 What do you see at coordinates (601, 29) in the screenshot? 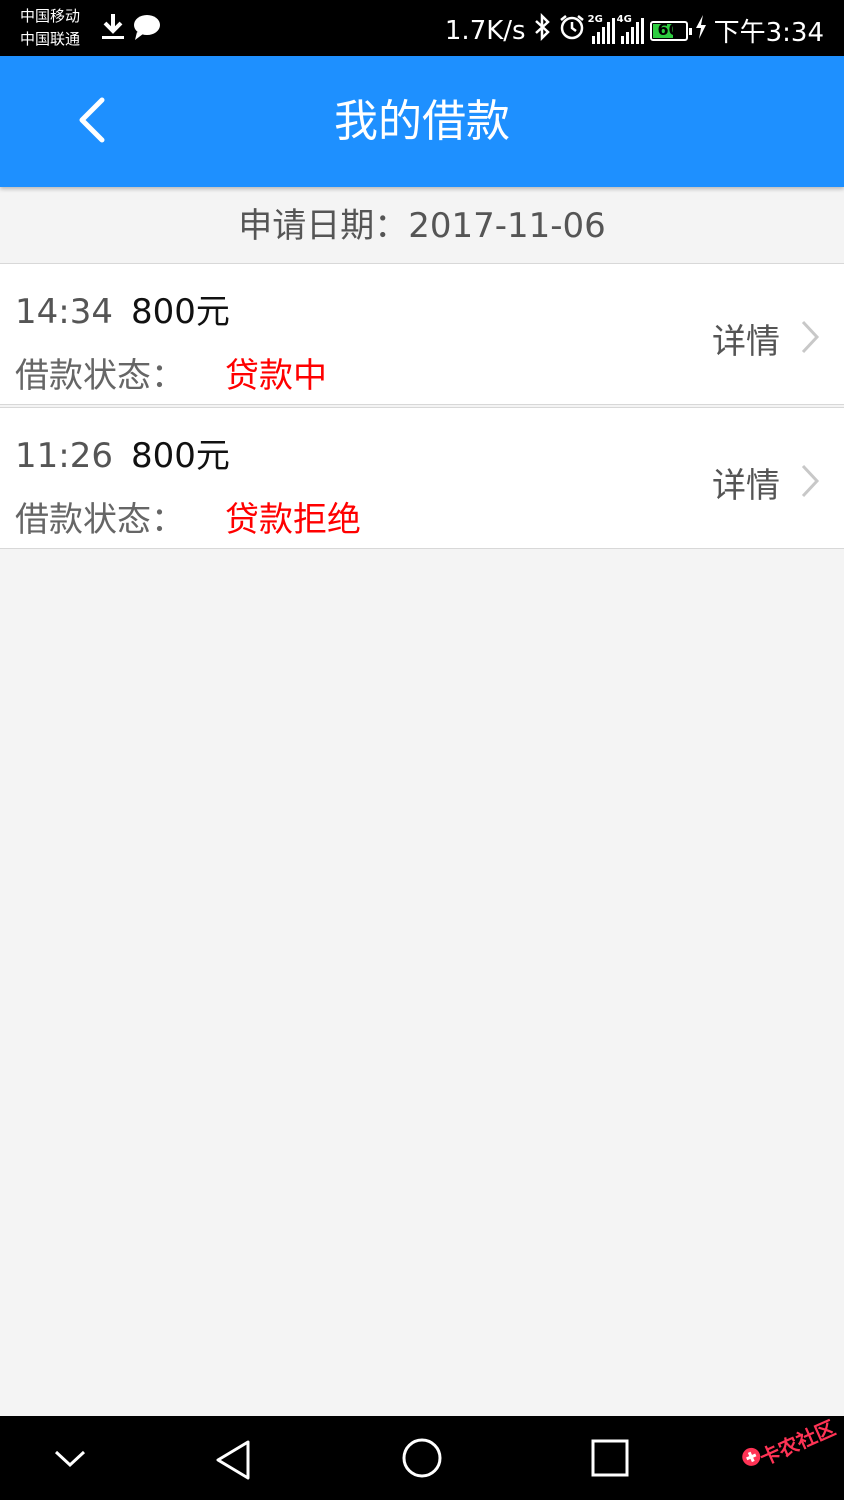
I see `signal-icon-1: 2G` at bounding box center [601, 29].